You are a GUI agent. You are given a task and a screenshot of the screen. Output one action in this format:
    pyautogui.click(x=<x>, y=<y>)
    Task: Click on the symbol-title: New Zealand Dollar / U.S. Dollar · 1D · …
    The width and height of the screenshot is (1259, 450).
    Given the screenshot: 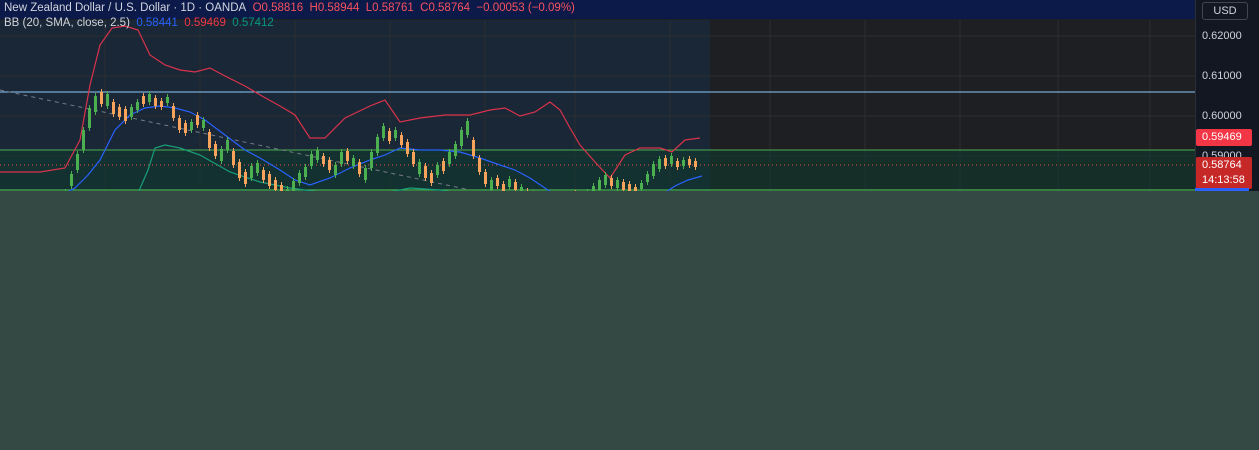 What is the action you would take?
    pyautogui.click(x=125, y=8)
    